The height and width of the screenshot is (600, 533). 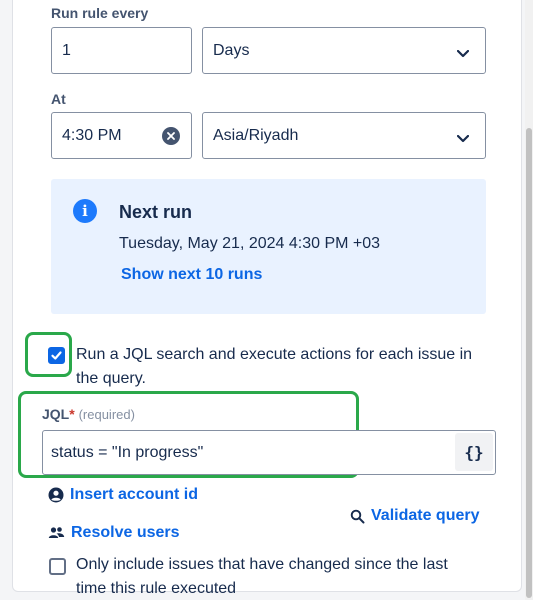 I want to click on run-every-value: 1, so click(x=66, y=50).